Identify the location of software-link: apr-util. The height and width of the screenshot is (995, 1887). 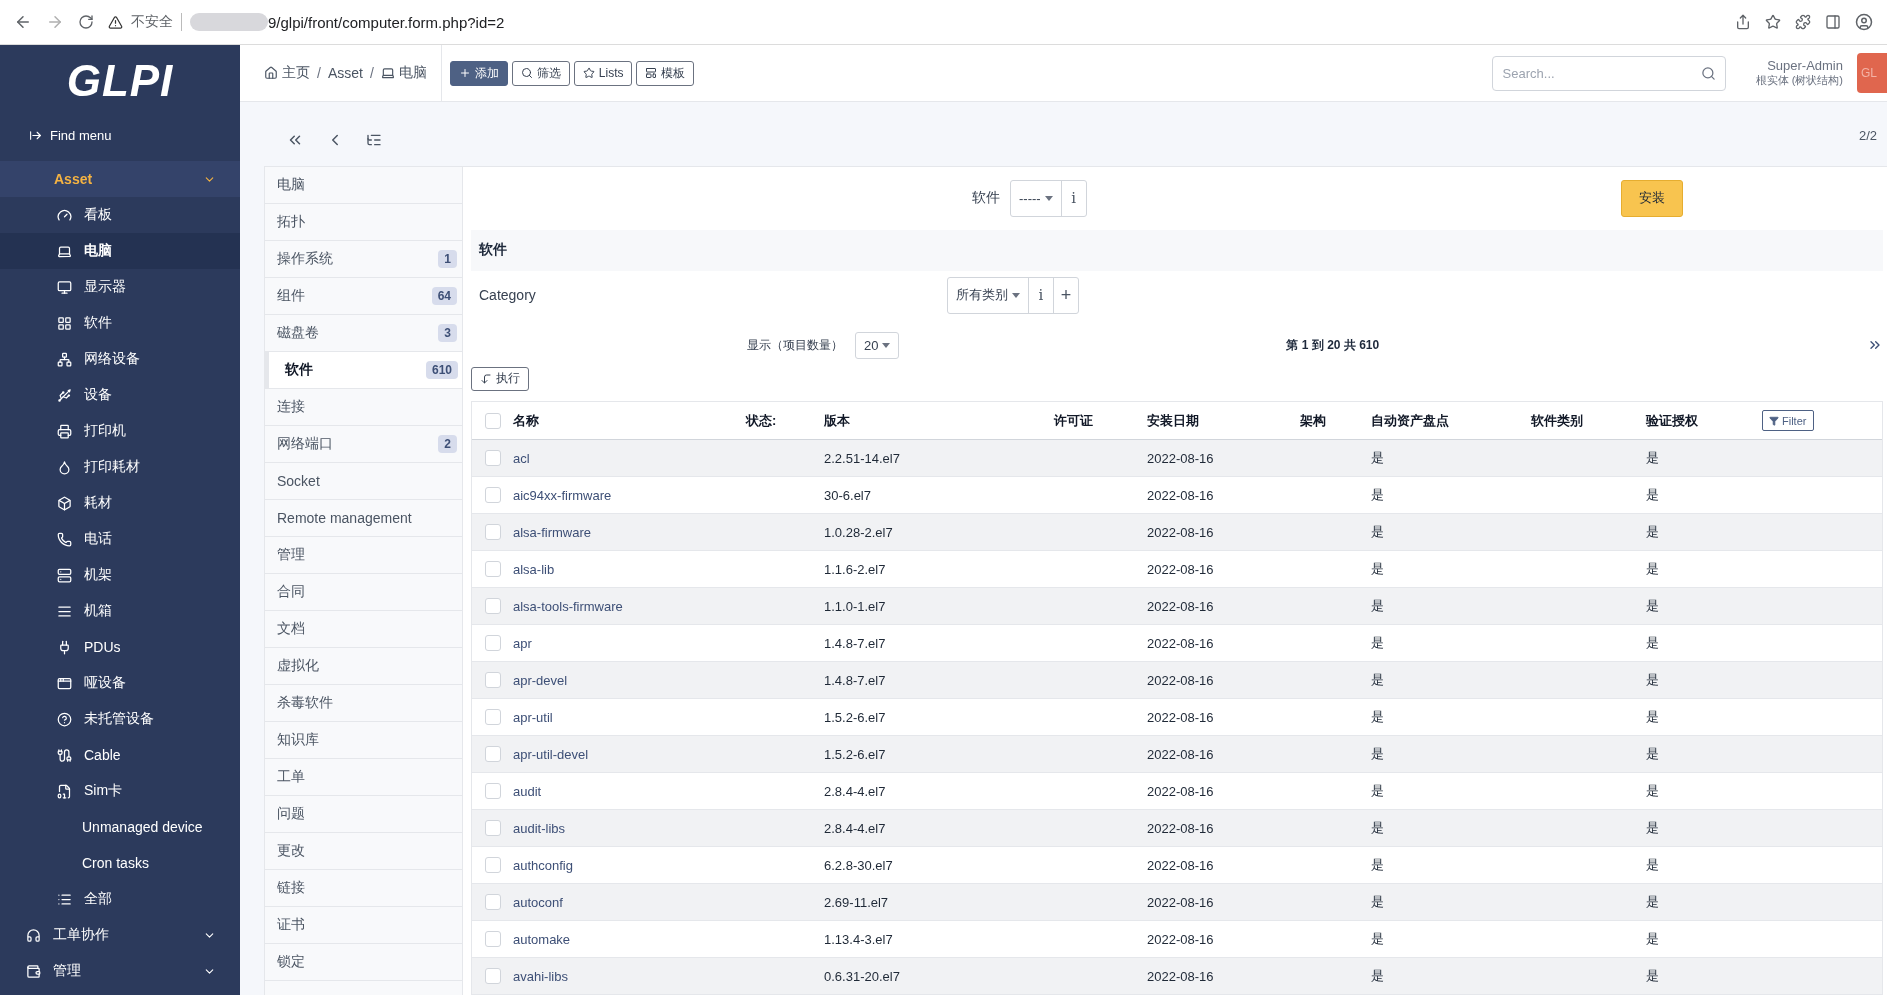
(629, 717).